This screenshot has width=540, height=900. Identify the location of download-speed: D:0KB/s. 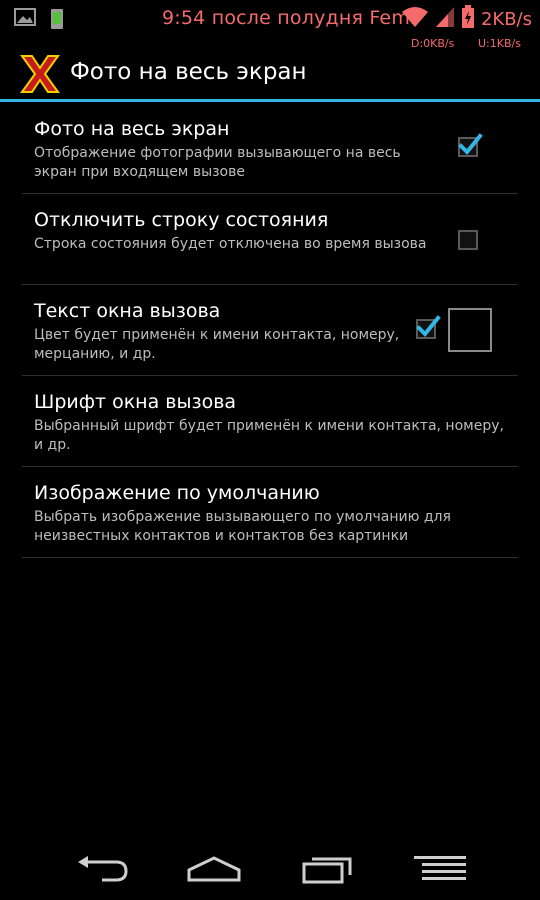
(433, 43).